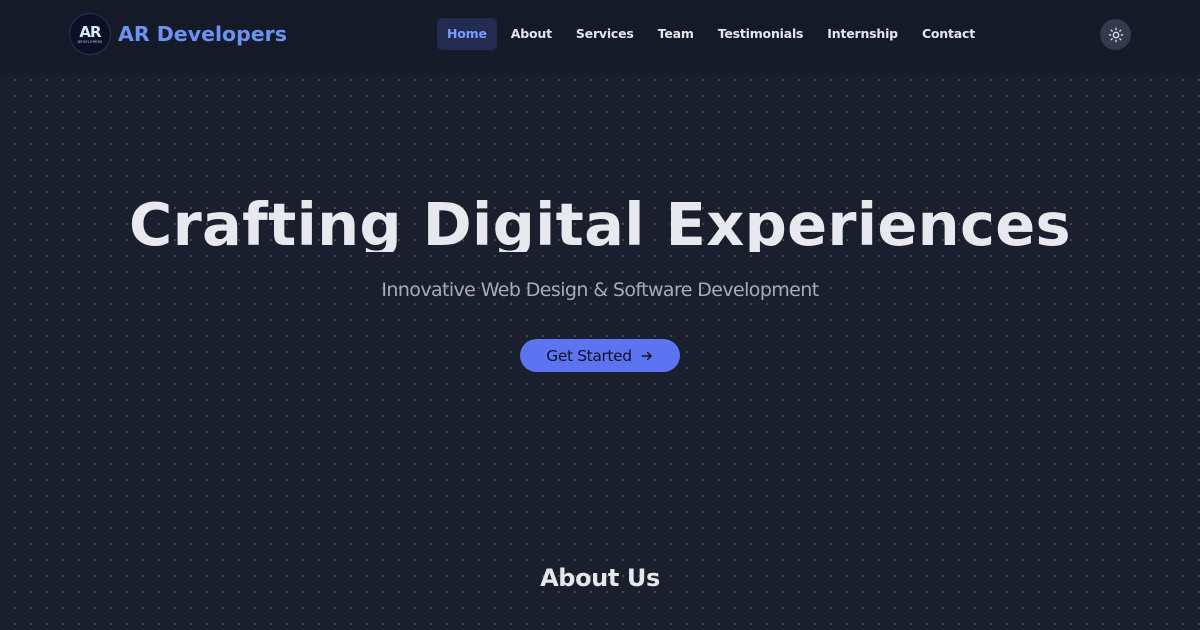 This screenshot has height=630, width=1200. I want to click on get-started-button: Get Started, so click(600, 355).